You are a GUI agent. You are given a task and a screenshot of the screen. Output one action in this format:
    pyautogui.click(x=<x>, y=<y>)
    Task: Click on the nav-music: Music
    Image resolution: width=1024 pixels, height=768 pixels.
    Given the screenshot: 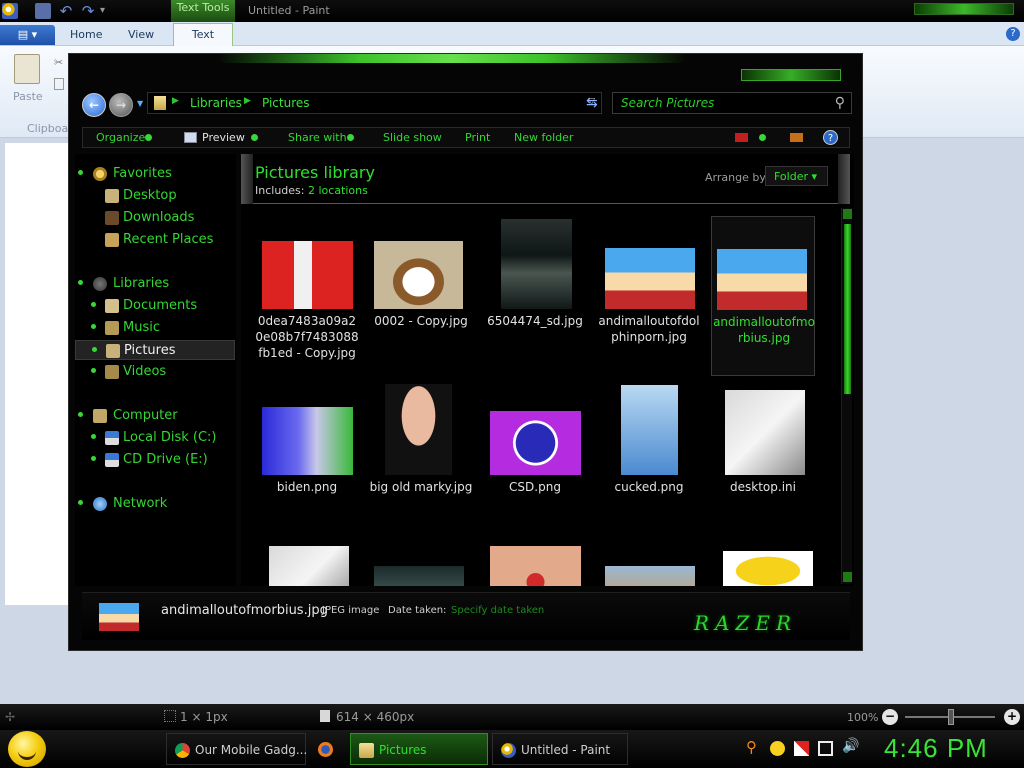 What is the action you would take?
    pyautogui.click(x=155, y=328)
    